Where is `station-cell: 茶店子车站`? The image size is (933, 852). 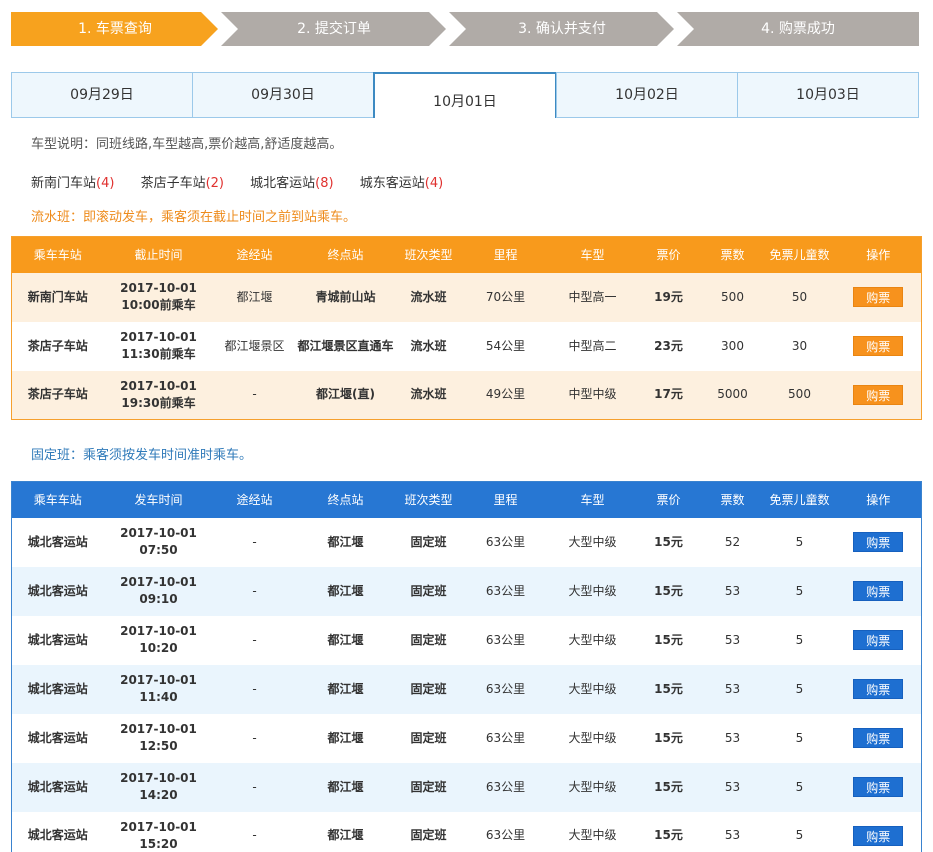
station-cell: 茶店子车站 is located at coordinates (57, 346).